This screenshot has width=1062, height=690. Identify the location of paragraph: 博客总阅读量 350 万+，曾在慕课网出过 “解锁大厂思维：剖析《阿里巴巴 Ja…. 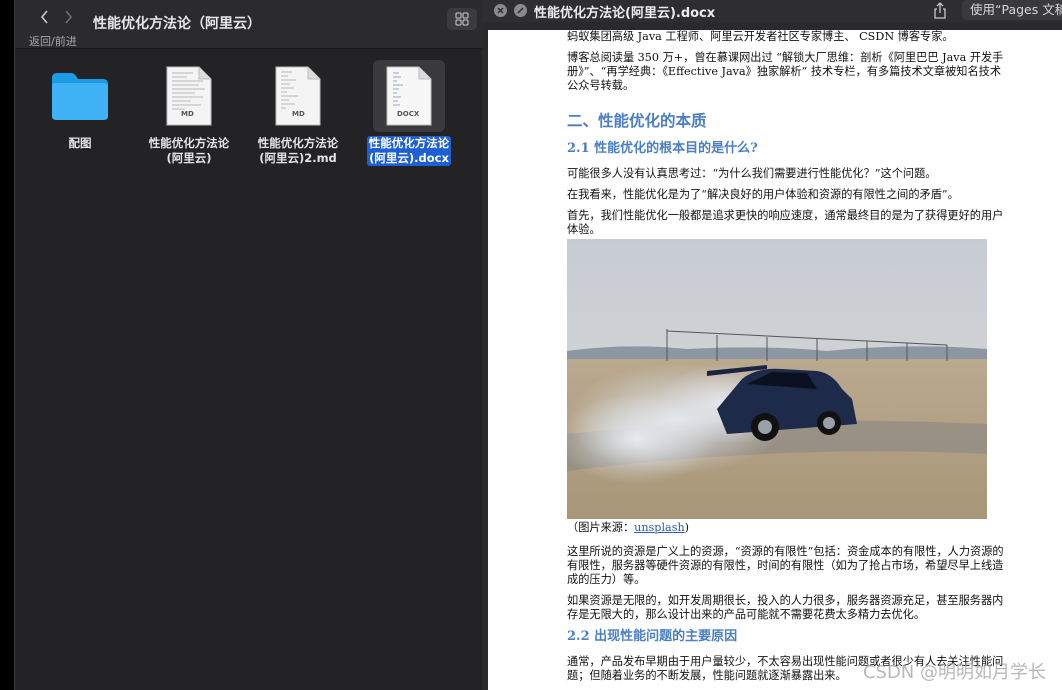
(785, 71).